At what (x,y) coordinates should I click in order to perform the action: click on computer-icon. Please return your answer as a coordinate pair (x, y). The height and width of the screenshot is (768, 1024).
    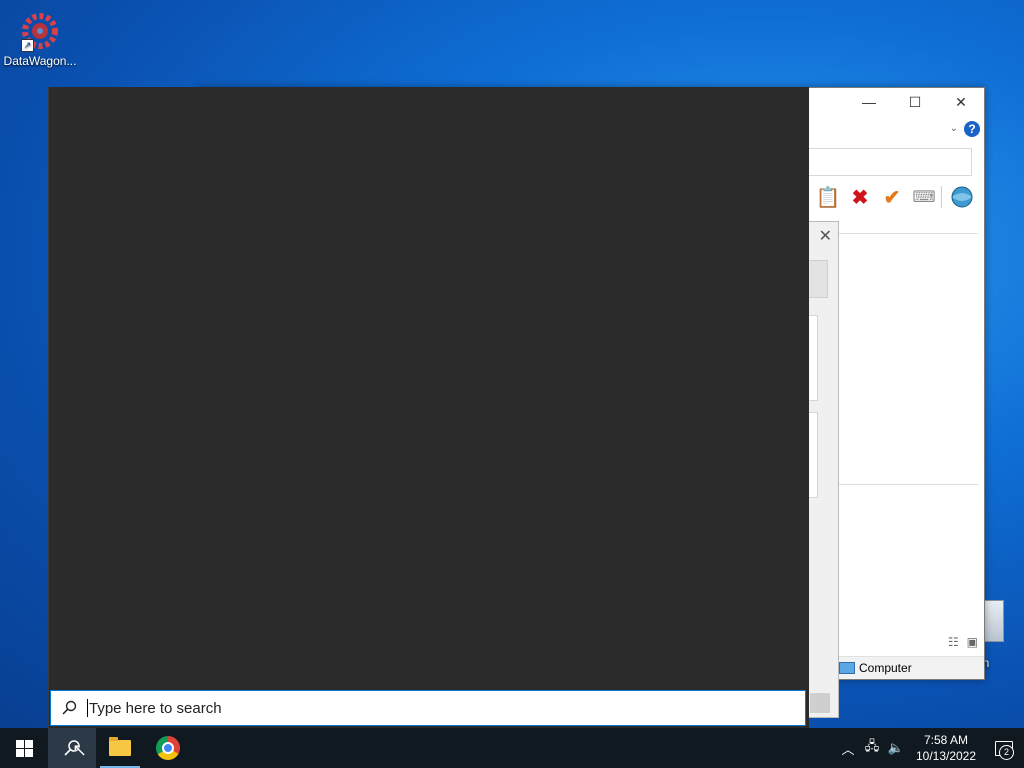
    Looking at the image, I should click on (847, 668).